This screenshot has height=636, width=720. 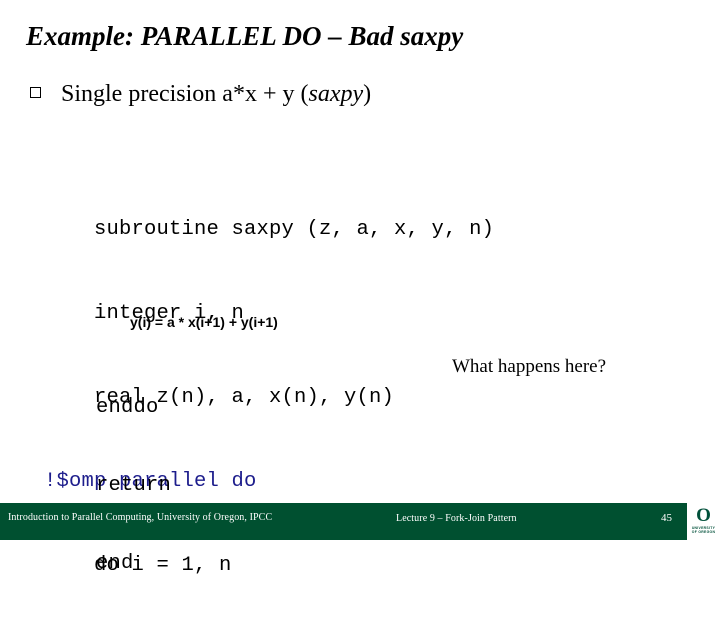 I want to click on code-inner-formula: y(i) = a * x(i+1) + y(i+1), so click(x=204, y=322).